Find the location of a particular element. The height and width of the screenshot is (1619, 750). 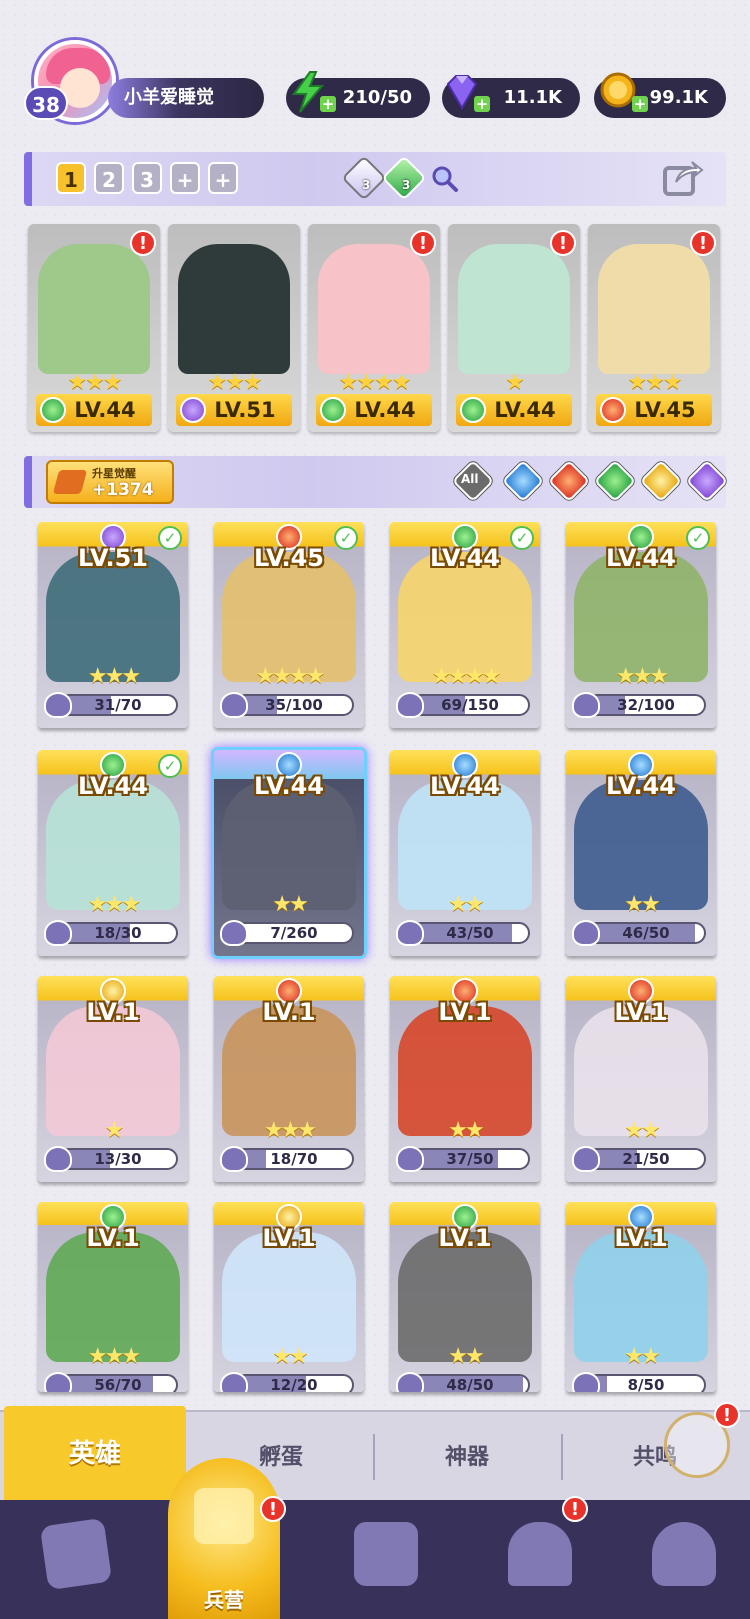

emerald-count: 3 is located at coordinates (406, 185).